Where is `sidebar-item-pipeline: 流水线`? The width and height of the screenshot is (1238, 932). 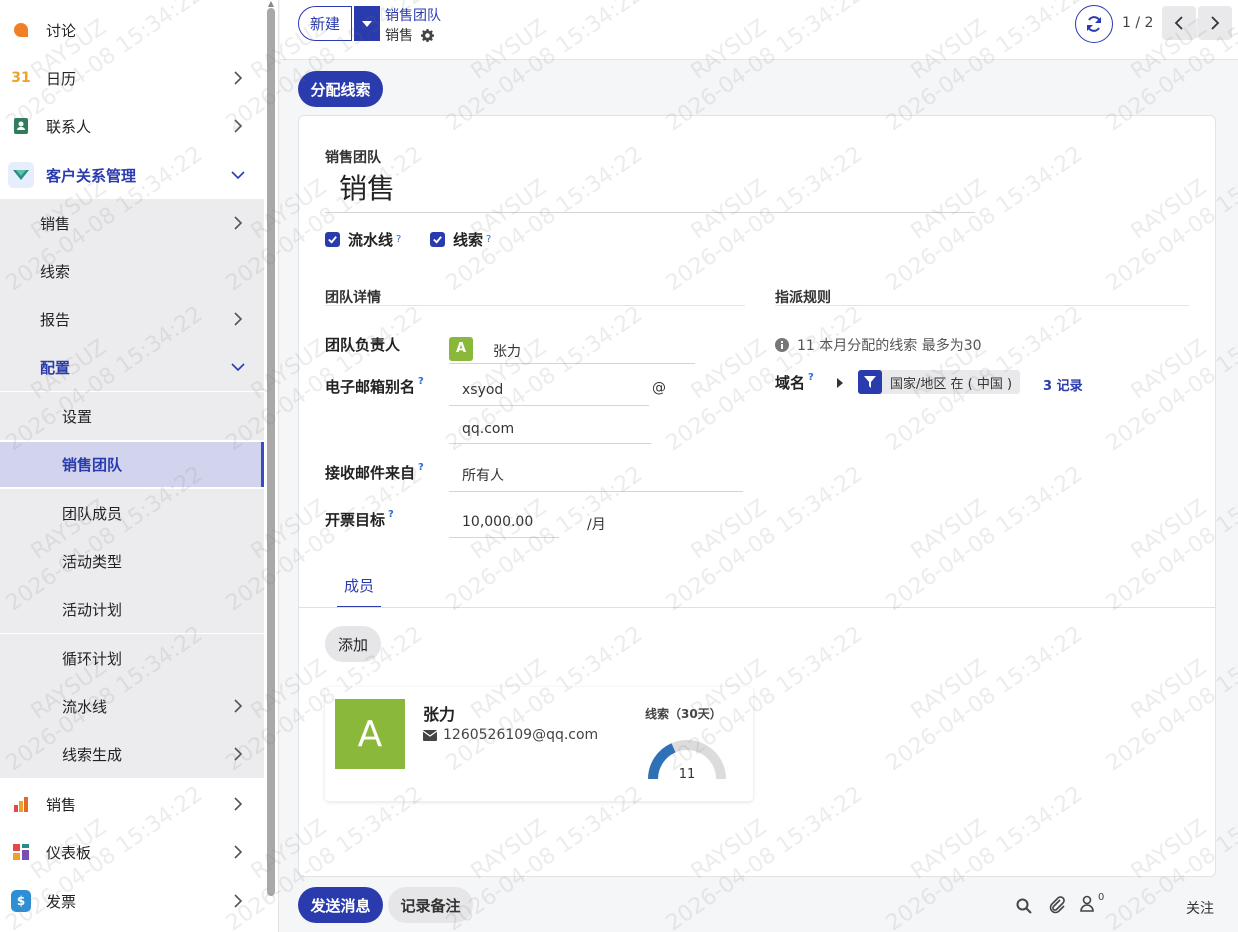
sidebar-item-pipeline: 流水线 is located at coordinates (132, 706).